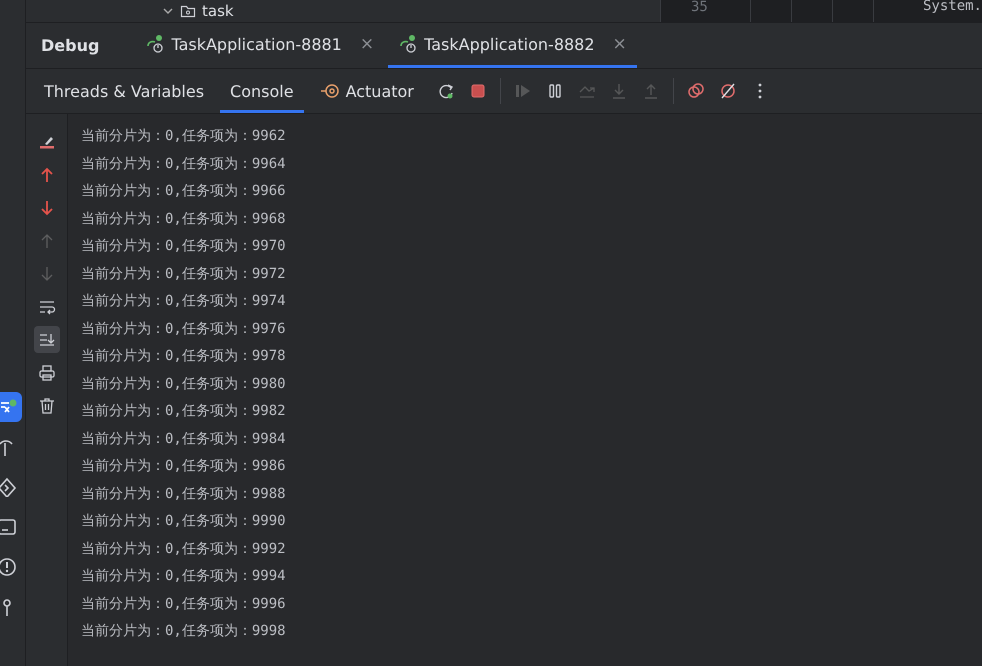  I want to click on console-line: 当前分片为：0,任务项为：9986, so click(183, 466).